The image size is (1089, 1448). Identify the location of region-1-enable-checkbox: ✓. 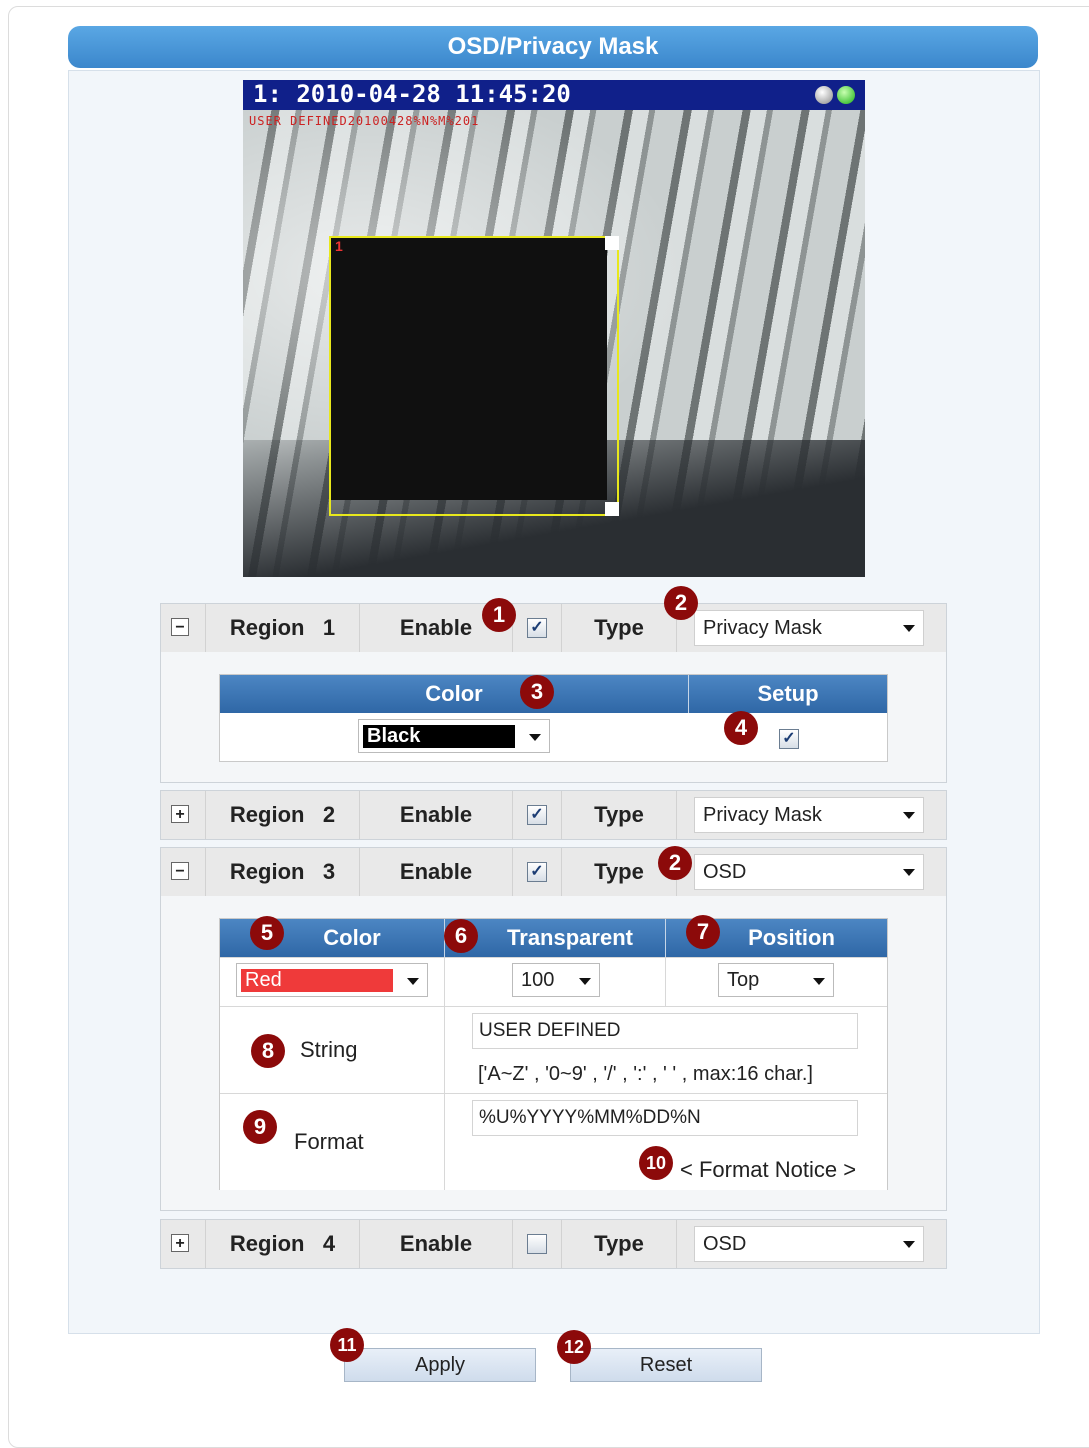
(537, 628).